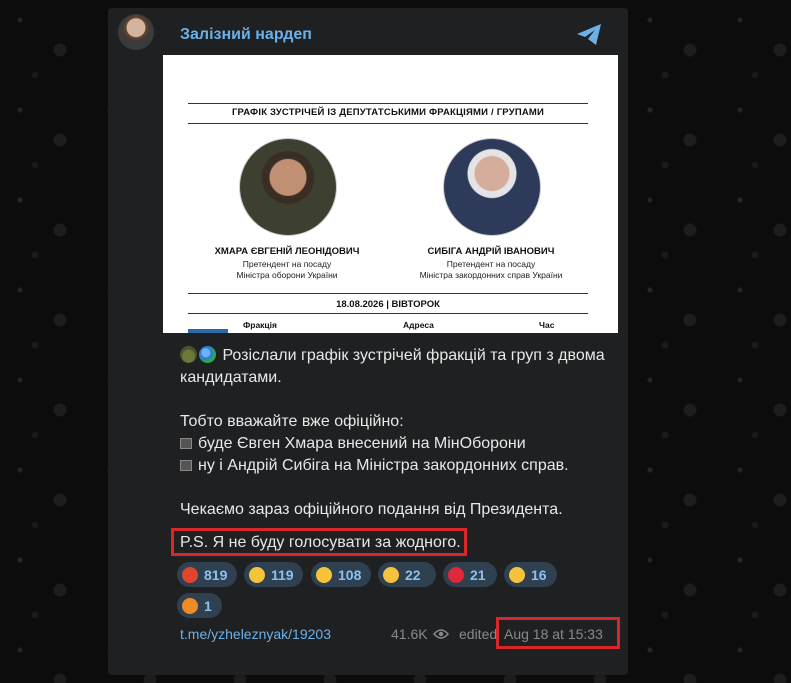 This screenshot has width=791, height=683. What do you see at coordinates (292, 421) in the screenshot?
I see `message-line-2: Тобто вважайте вже офіційно:` at bounding box center [292, 421].